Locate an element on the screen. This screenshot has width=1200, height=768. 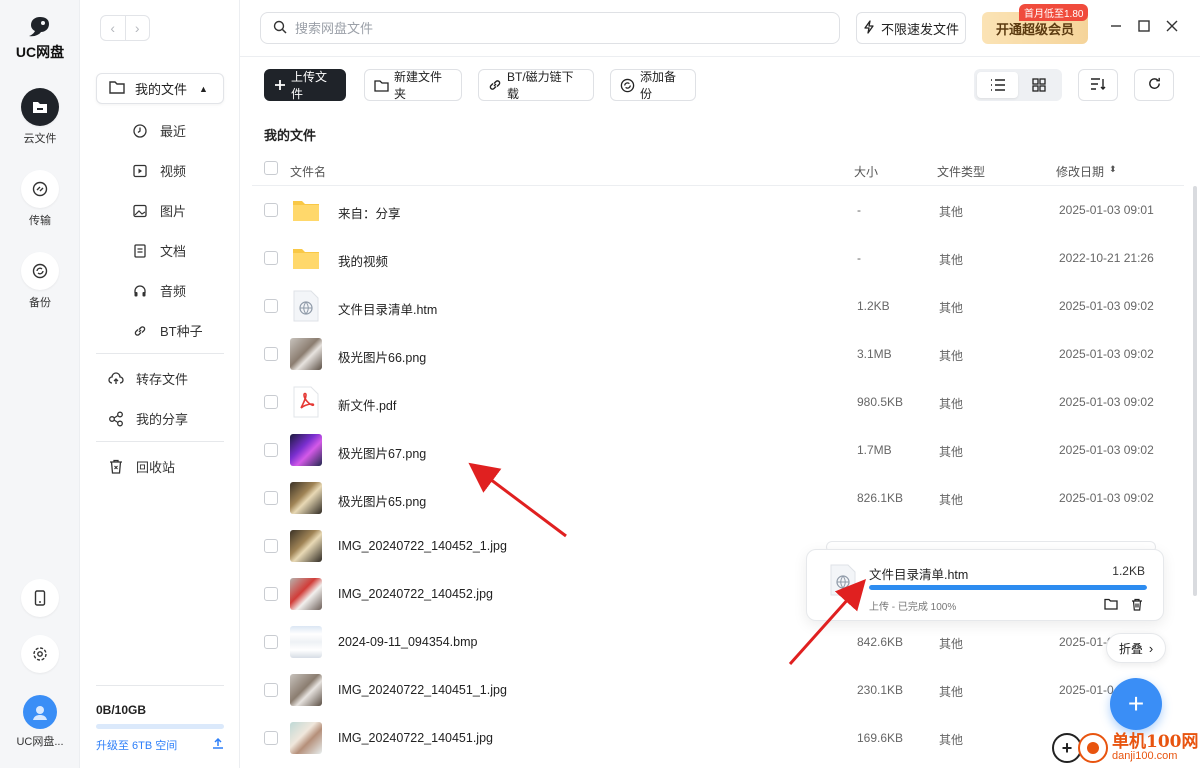
refresh-button is located at coordinates (1154, 85).